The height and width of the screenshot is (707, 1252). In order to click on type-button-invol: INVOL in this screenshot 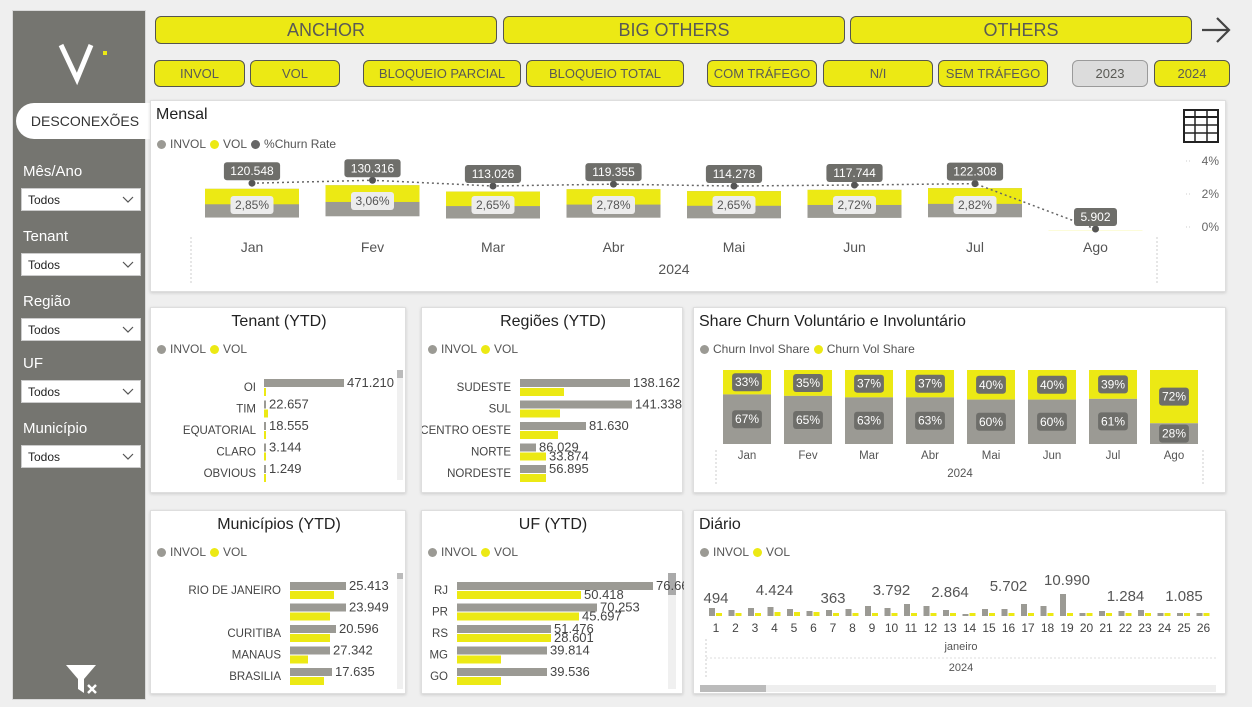, I will do `click(199, 73)`.